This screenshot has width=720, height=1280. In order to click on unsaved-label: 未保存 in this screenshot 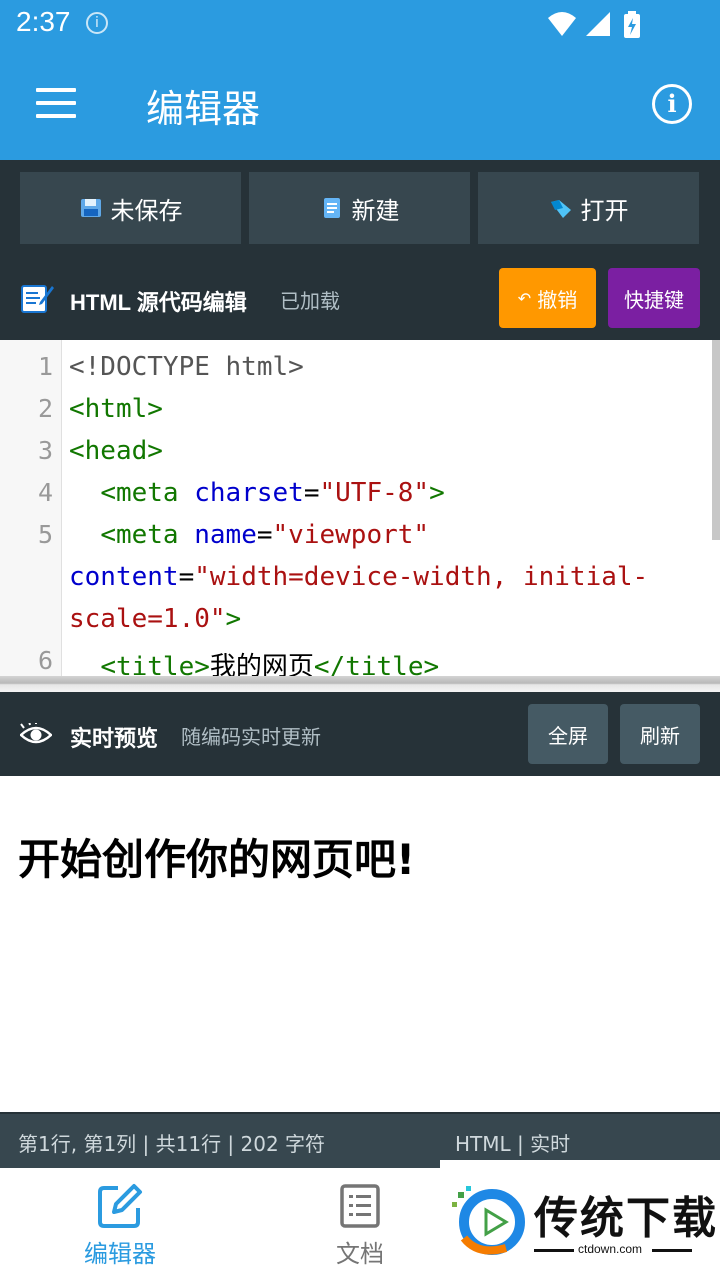, I will do `click(146, 210)`.